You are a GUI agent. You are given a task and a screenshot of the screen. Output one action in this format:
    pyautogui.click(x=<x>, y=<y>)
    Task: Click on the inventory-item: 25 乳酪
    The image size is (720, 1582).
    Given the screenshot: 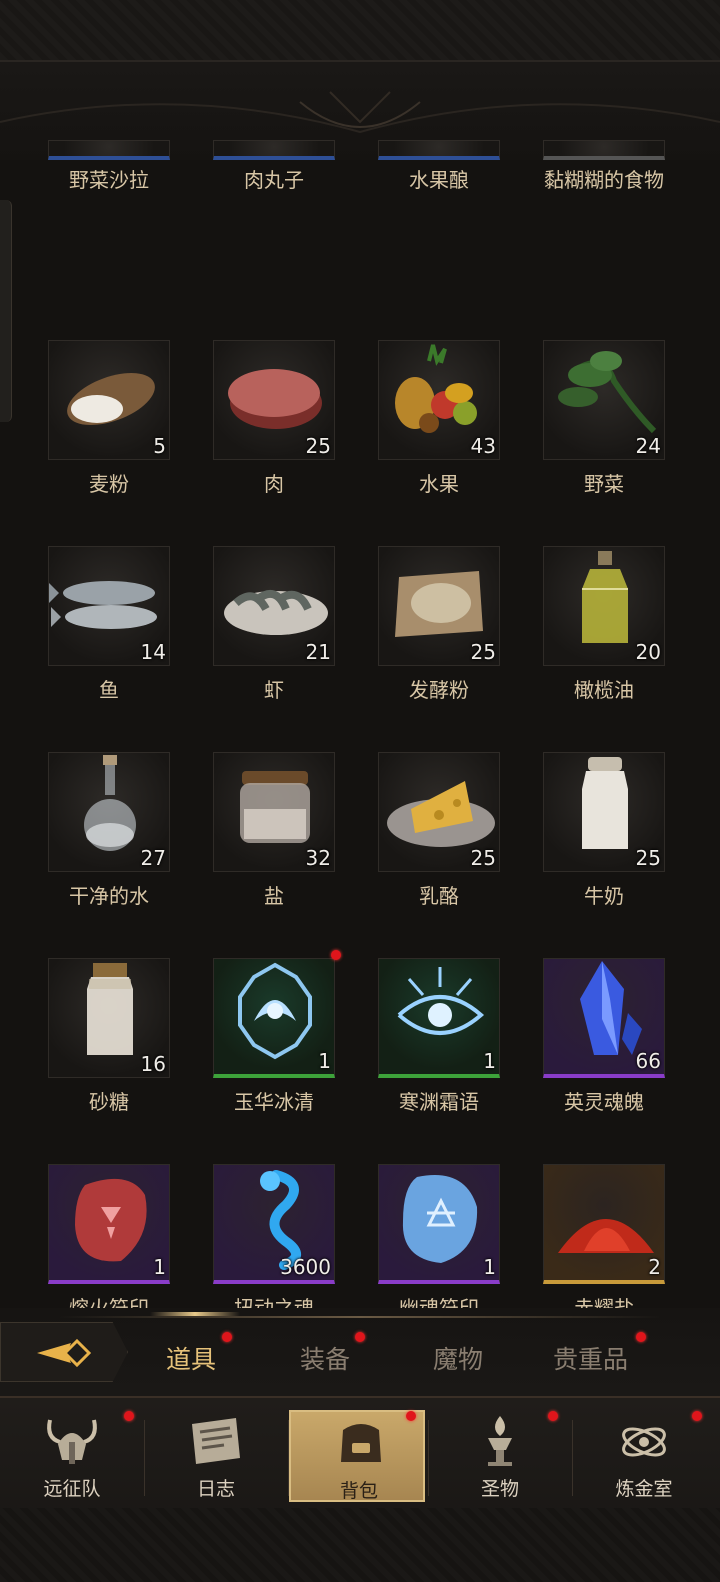 What is the action you would take?
    pyautogui.click(x=439, y=780)
    